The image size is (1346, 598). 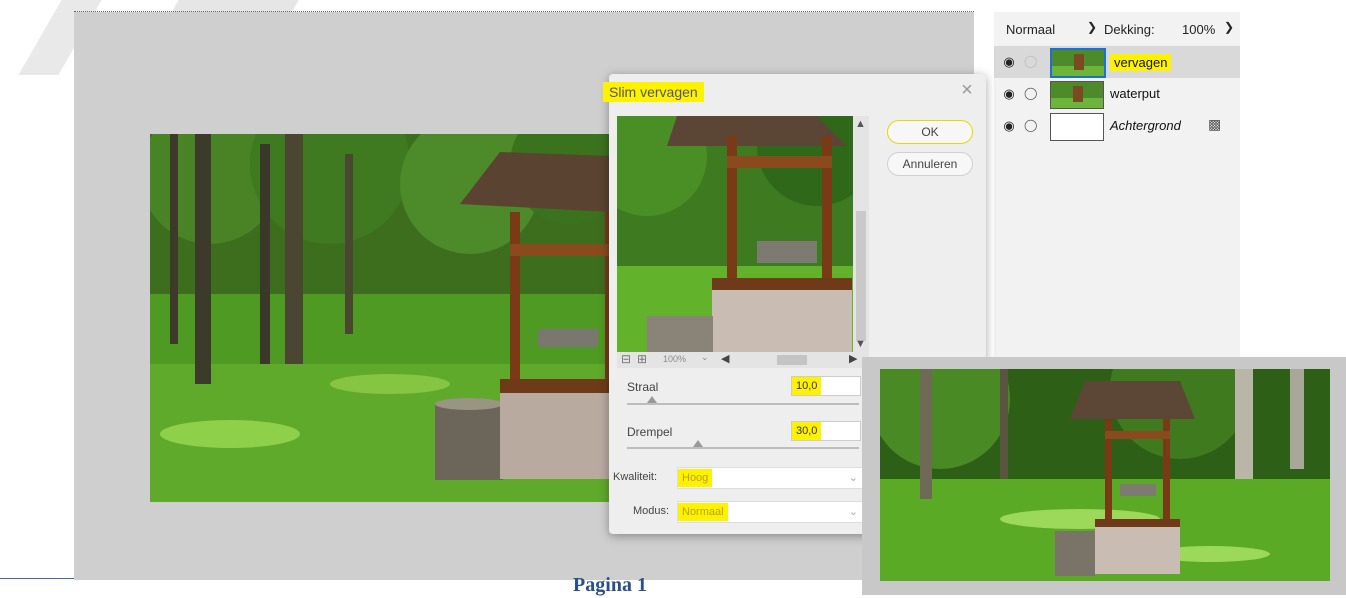 I want to click on scroll-left-icon: ◀, so click(x=725, y=358).